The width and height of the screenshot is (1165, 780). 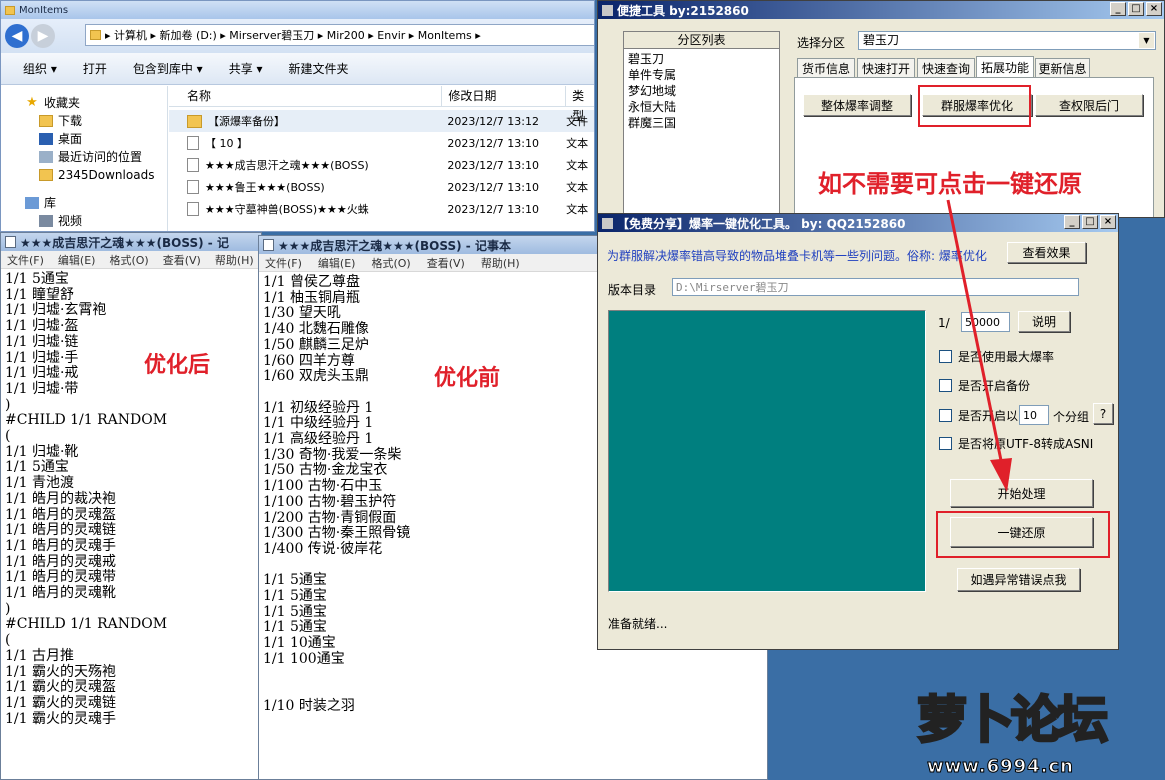 I want to click on version-dir-input: D:\Mirserver碧玉刀, so click(x=875, y=287).